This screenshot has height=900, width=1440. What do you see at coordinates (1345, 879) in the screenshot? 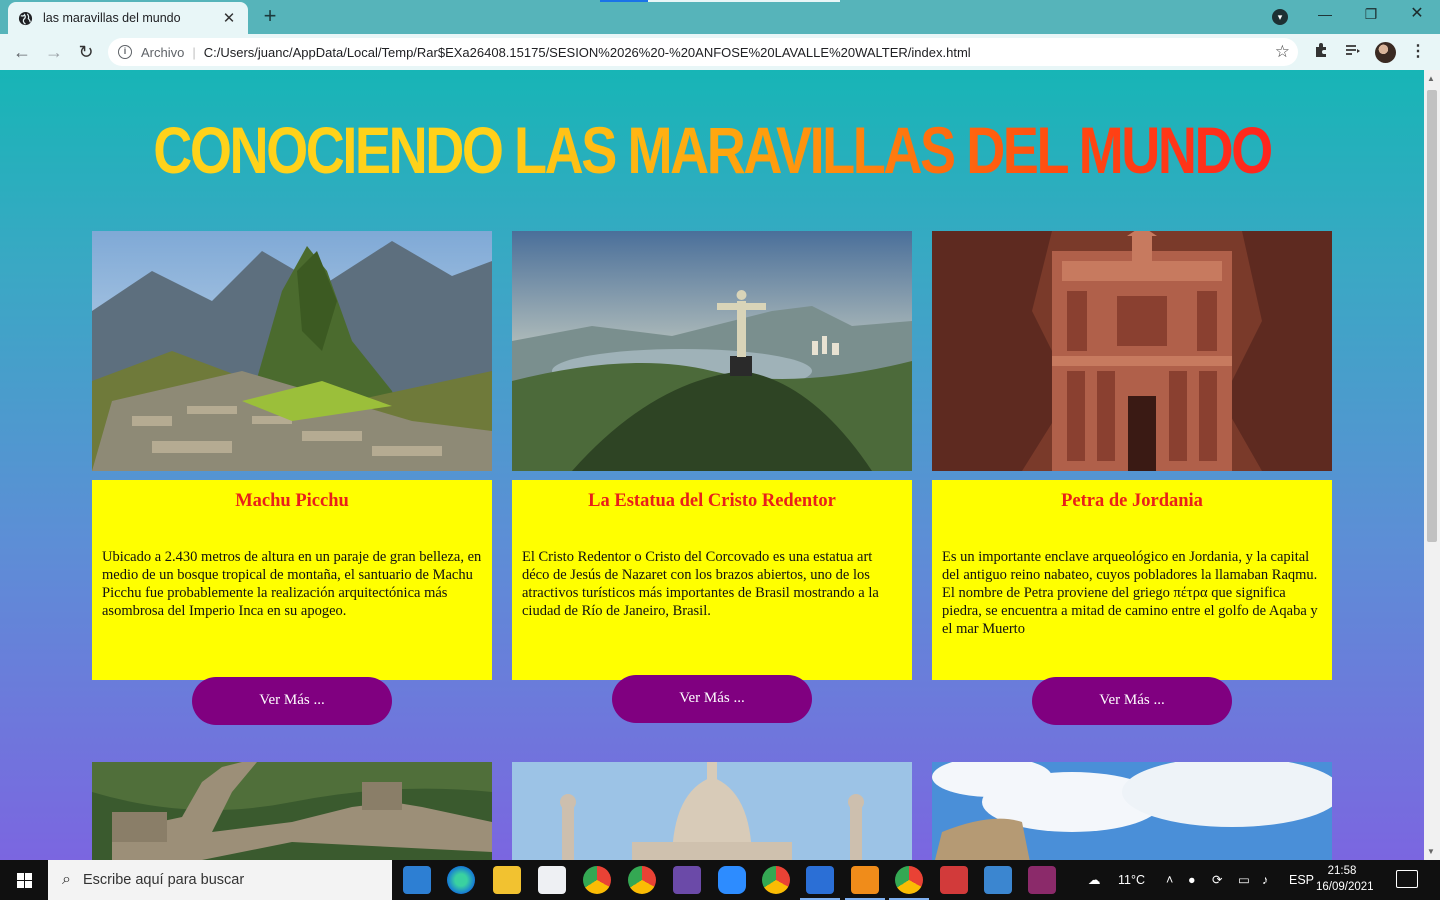
I see `system-clock: 21:58 16/09/2021` at bounding box center [1345, 879].